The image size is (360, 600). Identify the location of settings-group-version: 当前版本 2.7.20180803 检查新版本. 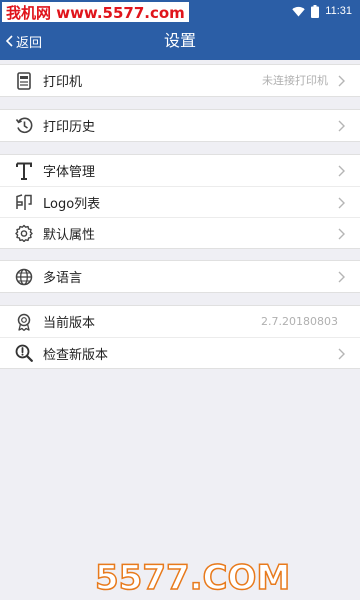
(180, 337).